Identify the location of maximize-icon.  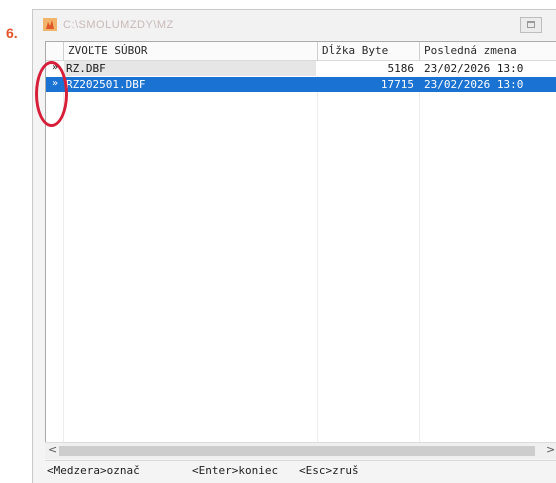
(531, 24).